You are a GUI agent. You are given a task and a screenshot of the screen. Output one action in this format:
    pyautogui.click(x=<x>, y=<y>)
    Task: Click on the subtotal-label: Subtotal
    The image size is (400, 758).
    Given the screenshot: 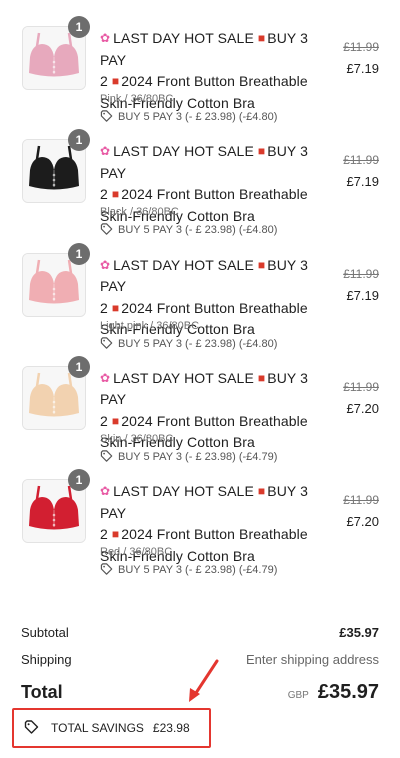 What is the action you would take?
    pyautogui.click(x=45, y=632)
    